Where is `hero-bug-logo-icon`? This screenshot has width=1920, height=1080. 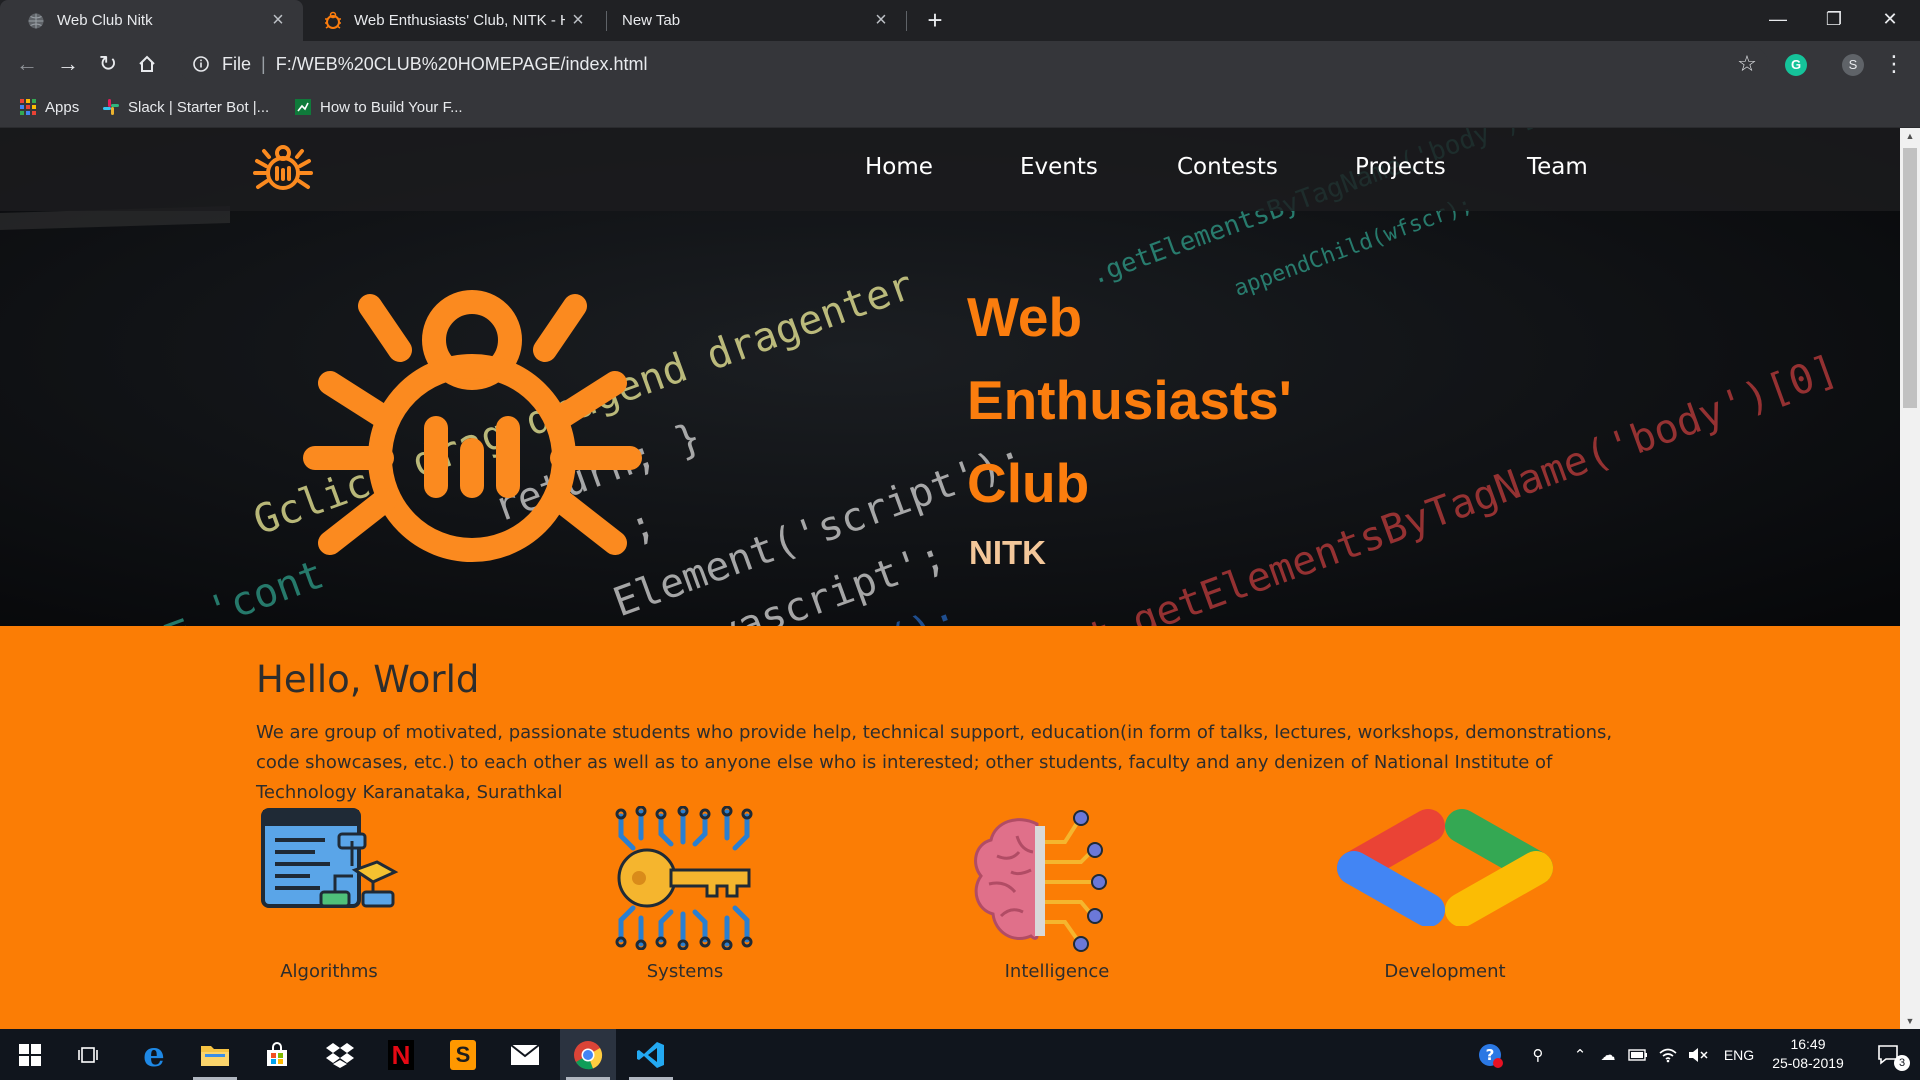 hero-bug-logo-icon is located at coordinates (472, 426).